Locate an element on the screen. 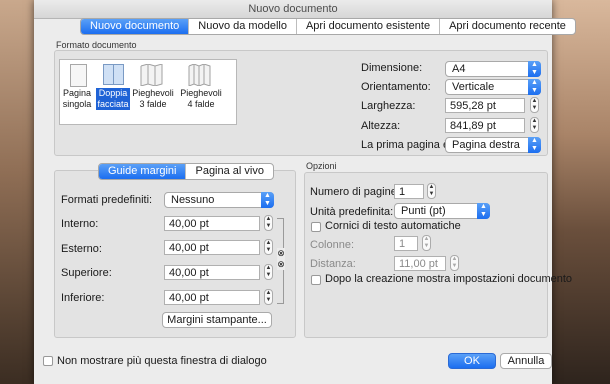 The height and width of the screenshot is (384, 610). chain-link-icon: ⊗ ⊗ is located at coordinates (281, 259).